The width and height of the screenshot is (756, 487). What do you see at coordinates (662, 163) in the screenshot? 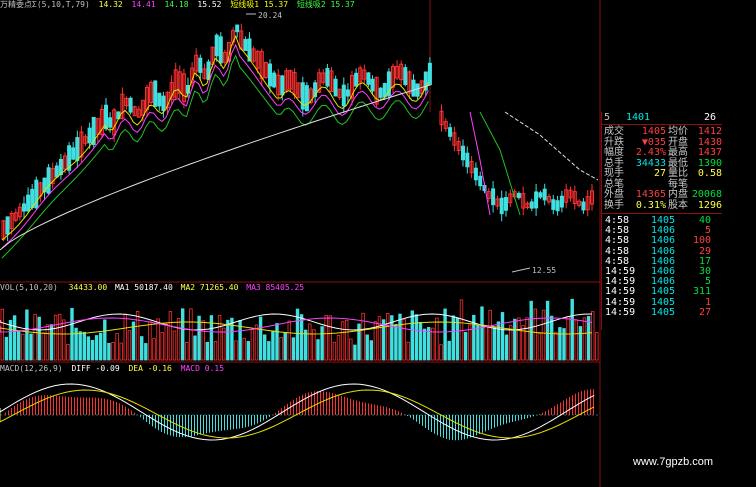
I see `quote-row: 总手 34433 最低 1390` at bounding box center [662, 163].